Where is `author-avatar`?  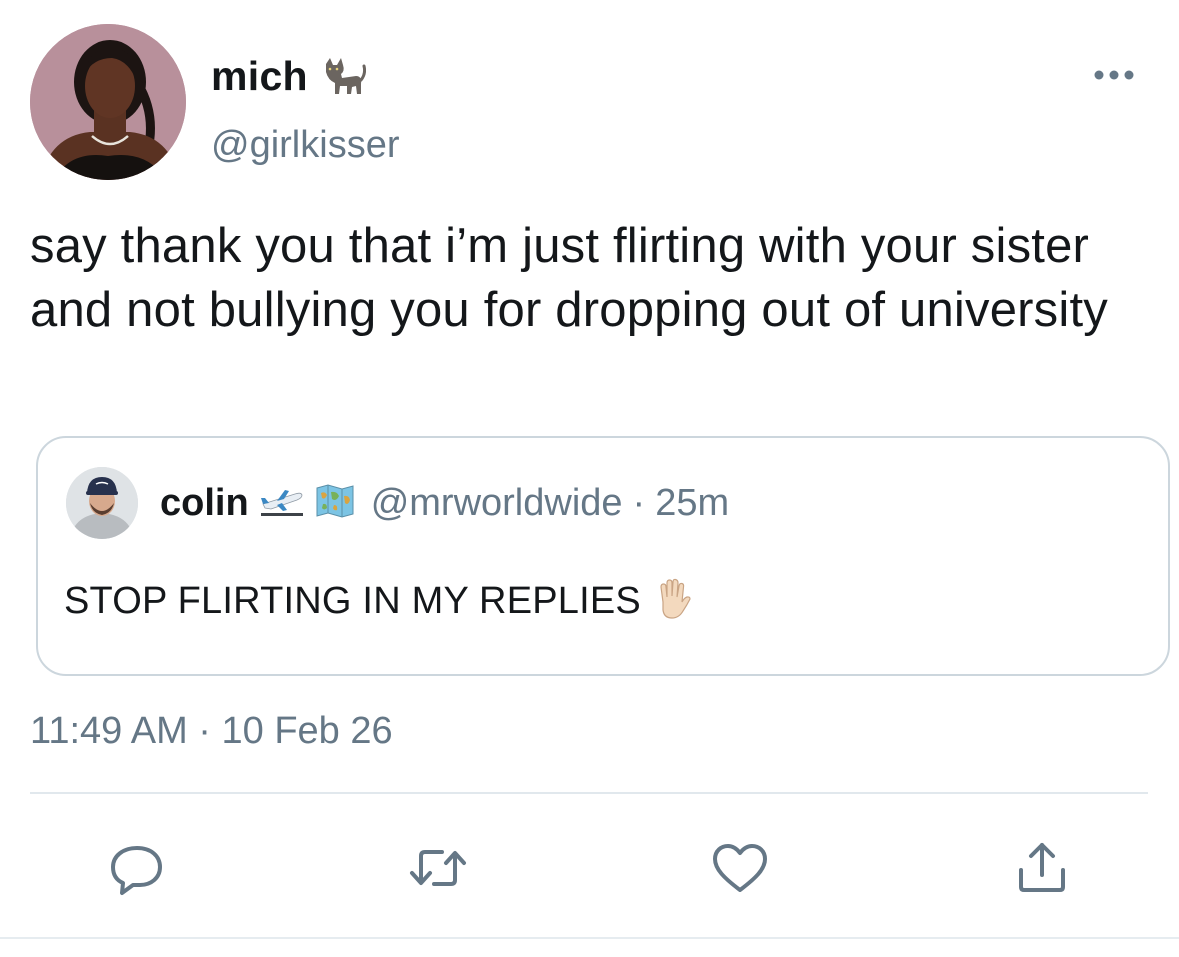 author-avatar is located at coordinates (108, 102).